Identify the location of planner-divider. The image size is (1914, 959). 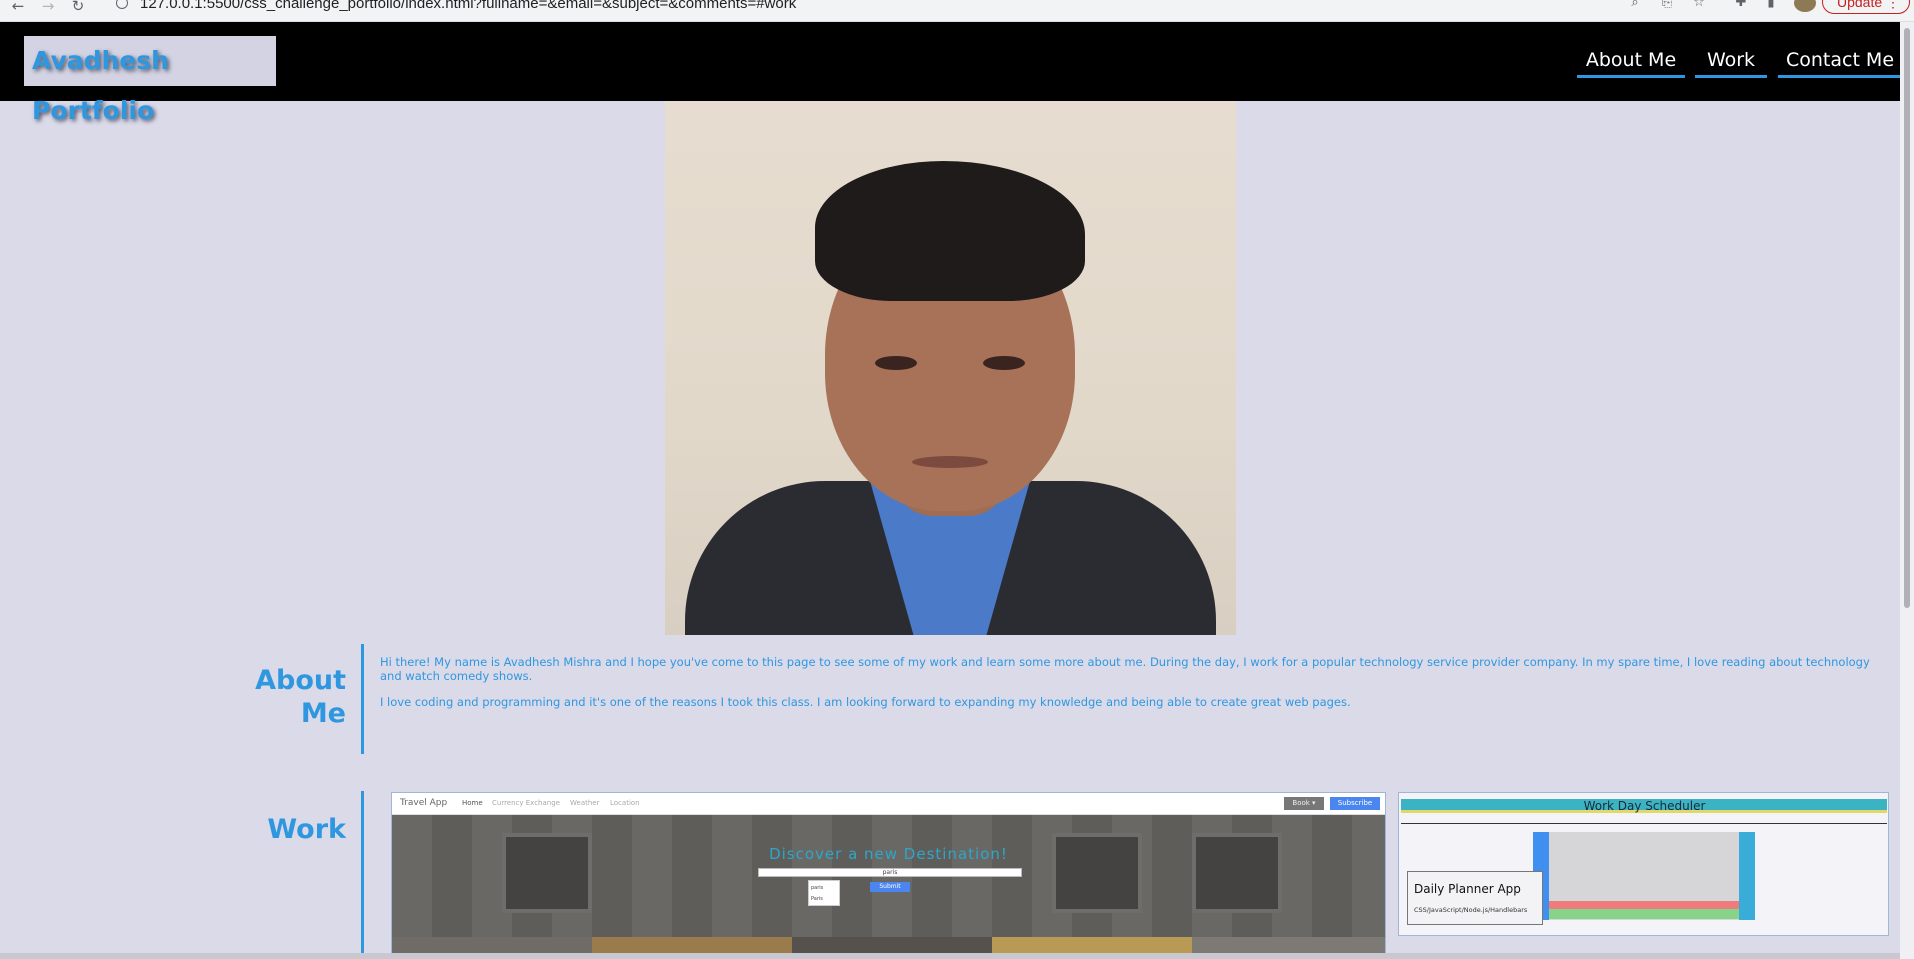
(1644, 823).